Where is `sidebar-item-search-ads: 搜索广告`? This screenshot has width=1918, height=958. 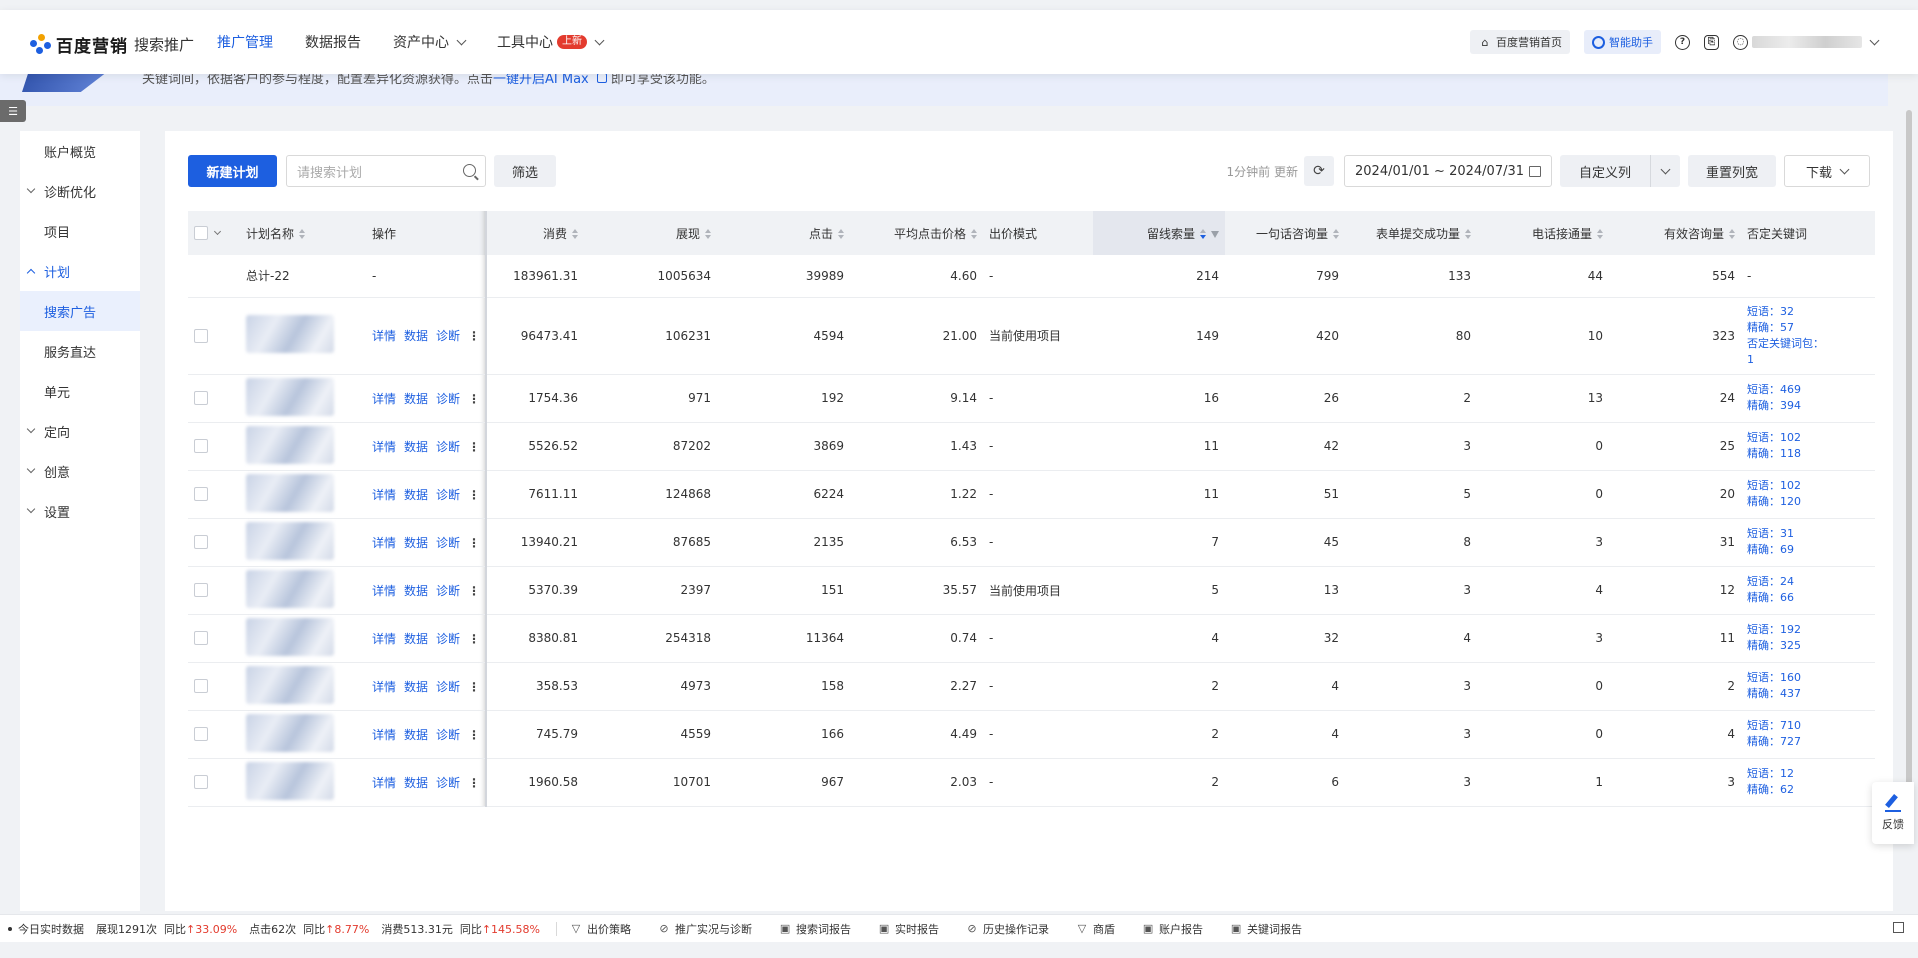
sidebar-item-search-ads: 搜索广告 is located at coordinates (80, 311).